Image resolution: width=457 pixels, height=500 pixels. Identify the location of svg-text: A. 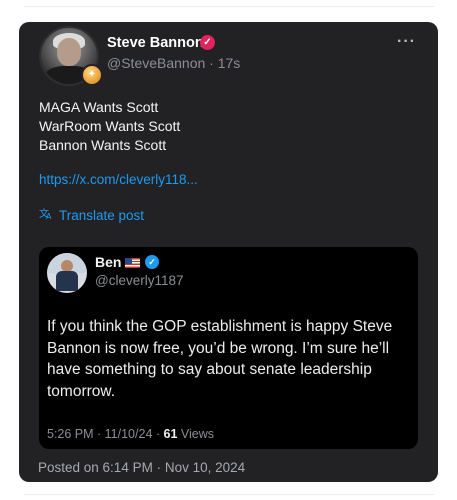
(49, 216).